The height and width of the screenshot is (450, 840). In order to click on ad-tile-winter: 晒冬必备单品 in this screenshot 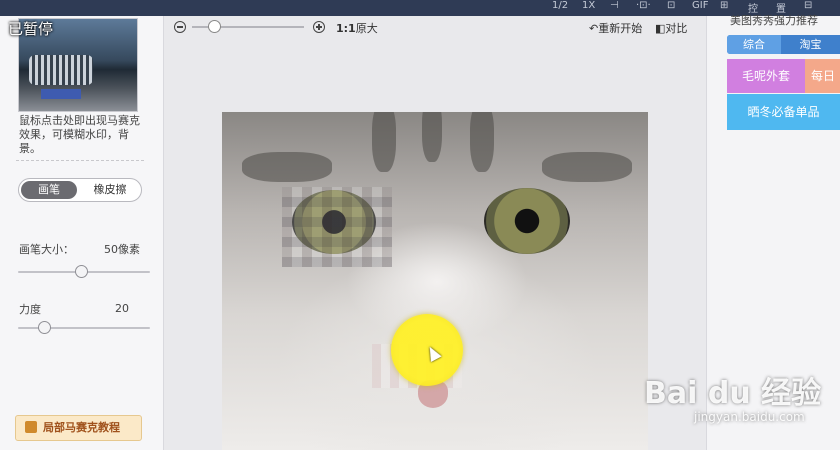, I will do `click(783, 112)`.